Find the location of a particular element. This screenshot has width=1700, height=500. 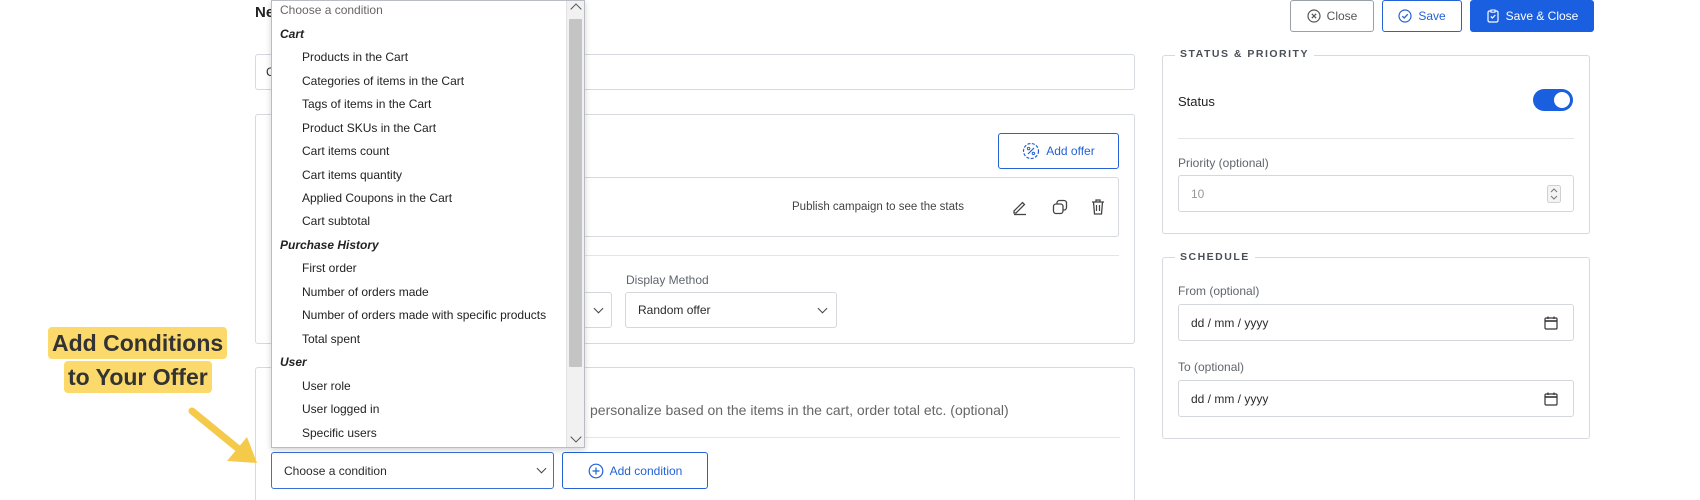

close-circle-icon is located at coordinates (1314, 16).